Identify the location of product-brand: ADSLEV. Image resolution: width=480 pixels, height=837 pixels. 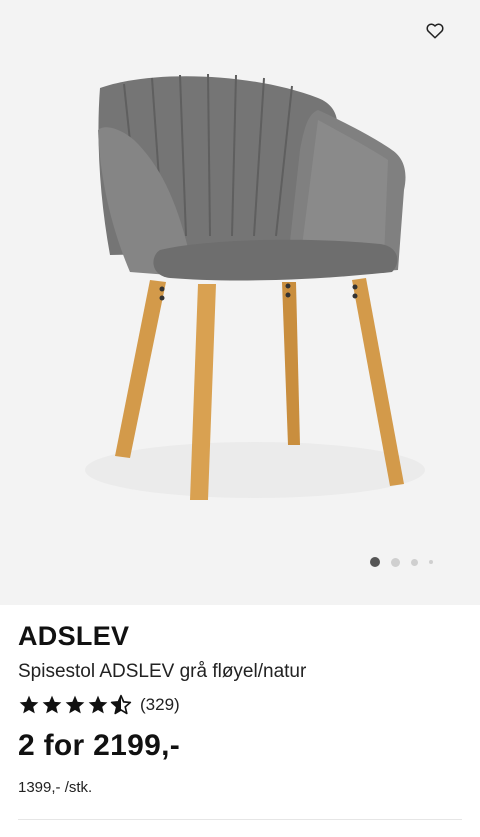
(240, 636).